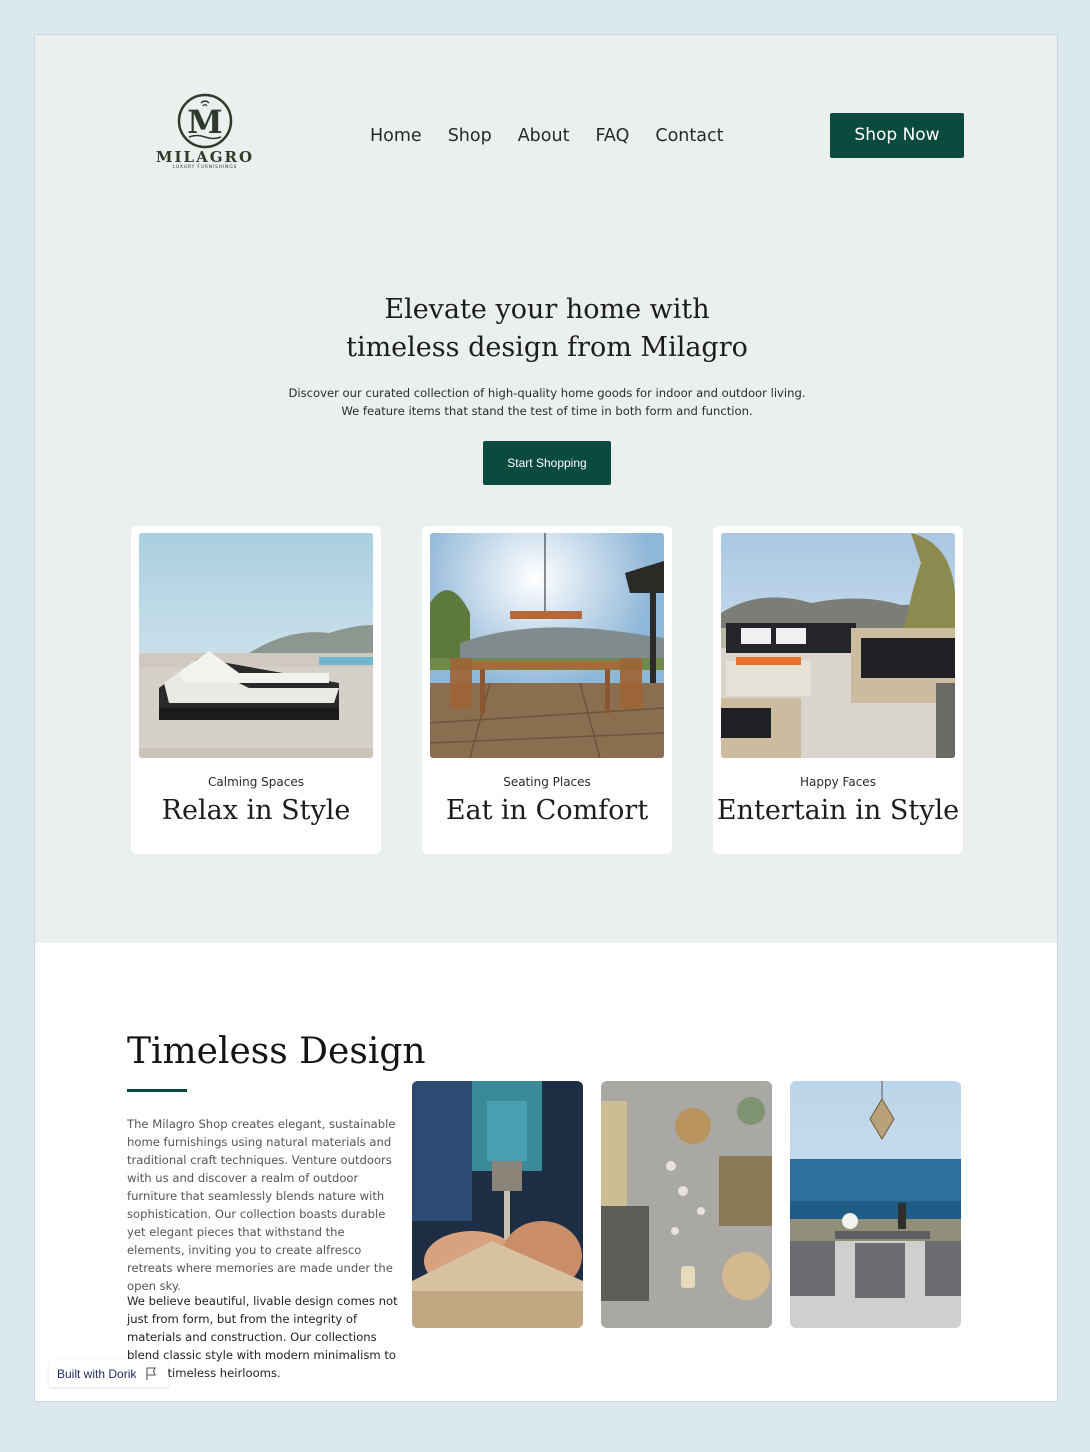  I want to click on card-eat: Seating Places Eat in Comfort, so click(547, 690).